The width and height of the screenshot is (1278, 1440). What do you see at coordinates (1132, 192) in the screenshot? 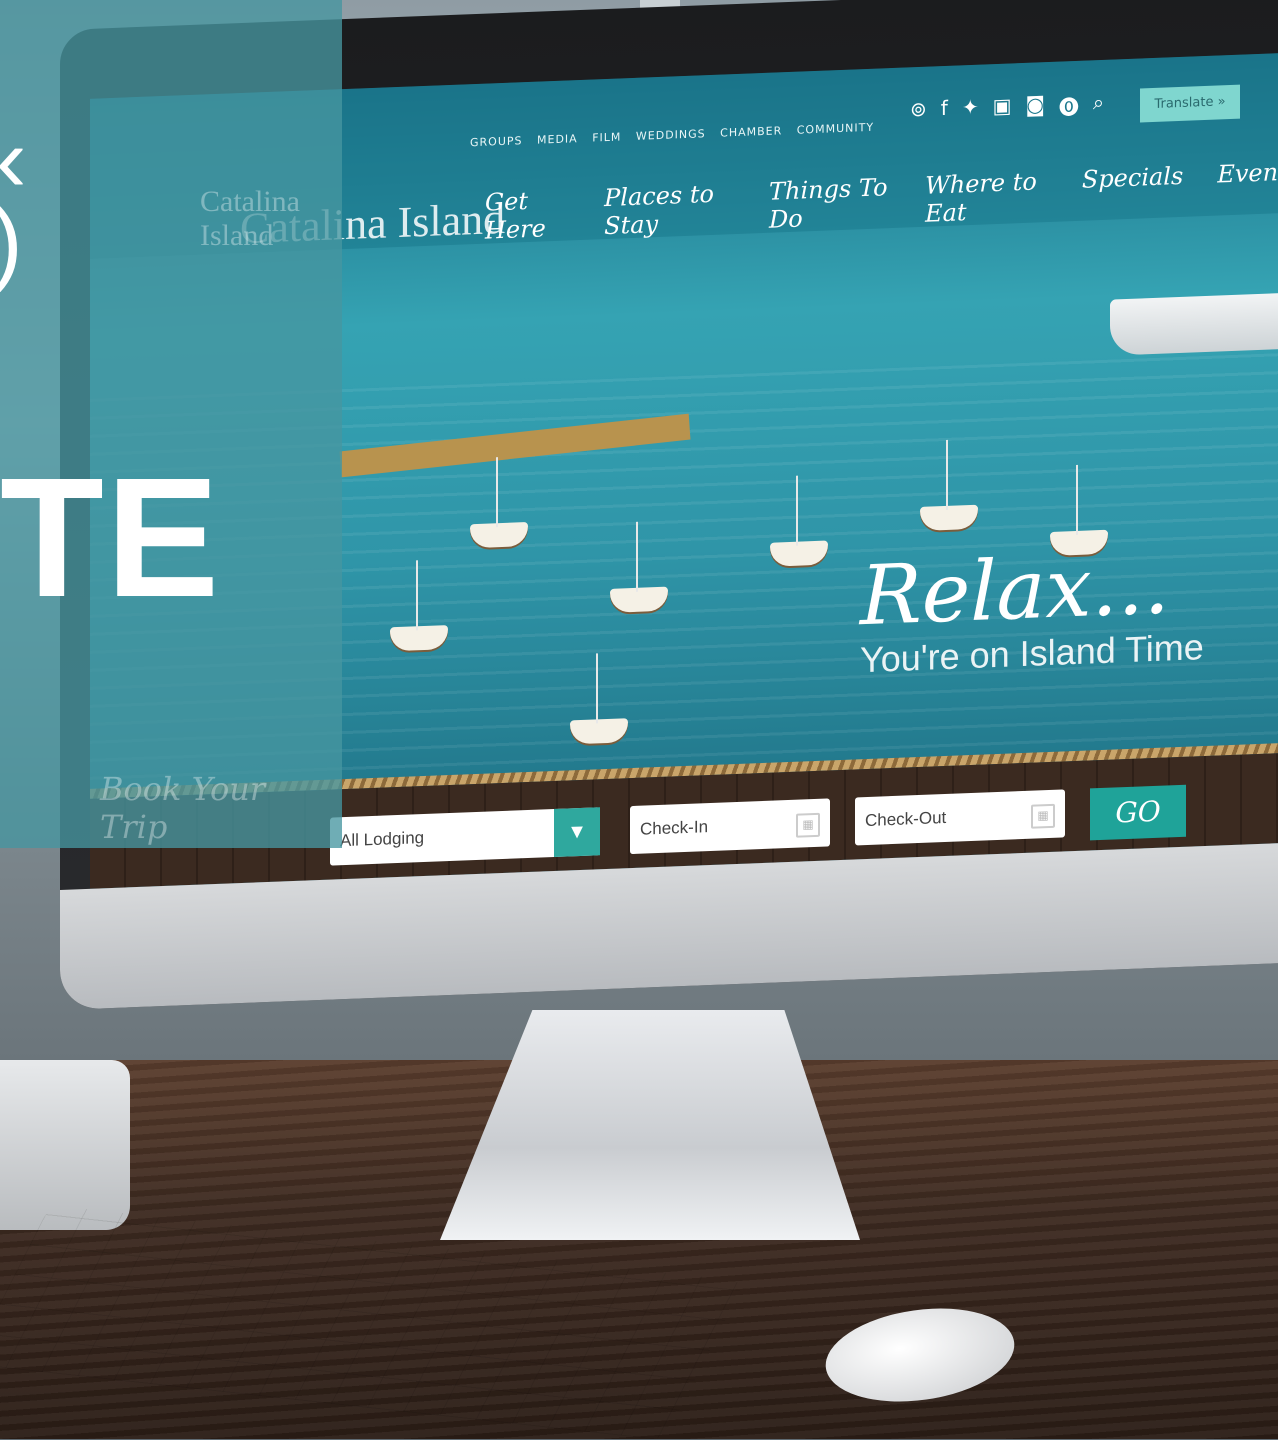
I see `nav-specials: Specials` at bounding box center [1132, 192].